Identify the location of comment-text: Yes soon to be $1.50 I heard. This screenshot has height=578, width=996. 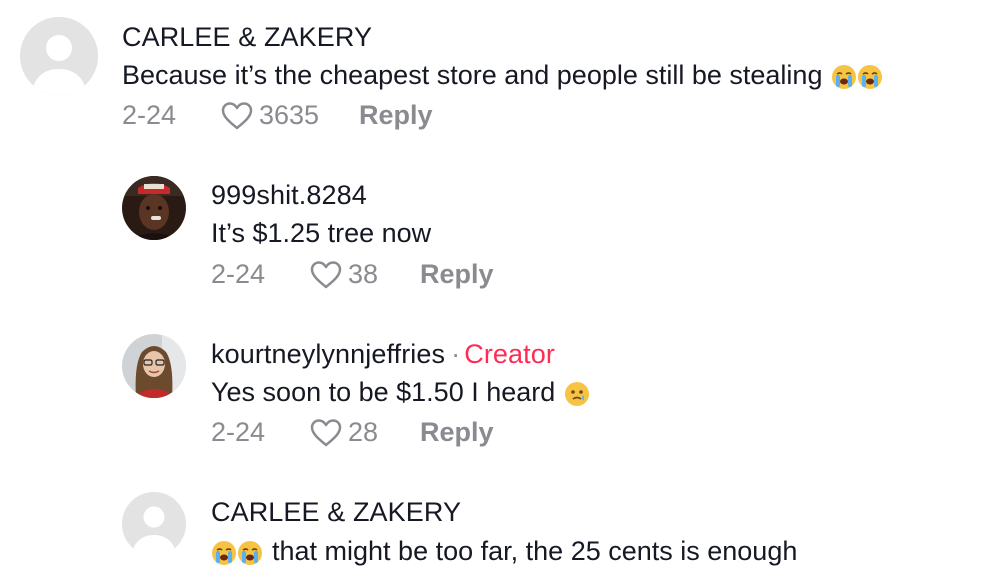
(400, 392).